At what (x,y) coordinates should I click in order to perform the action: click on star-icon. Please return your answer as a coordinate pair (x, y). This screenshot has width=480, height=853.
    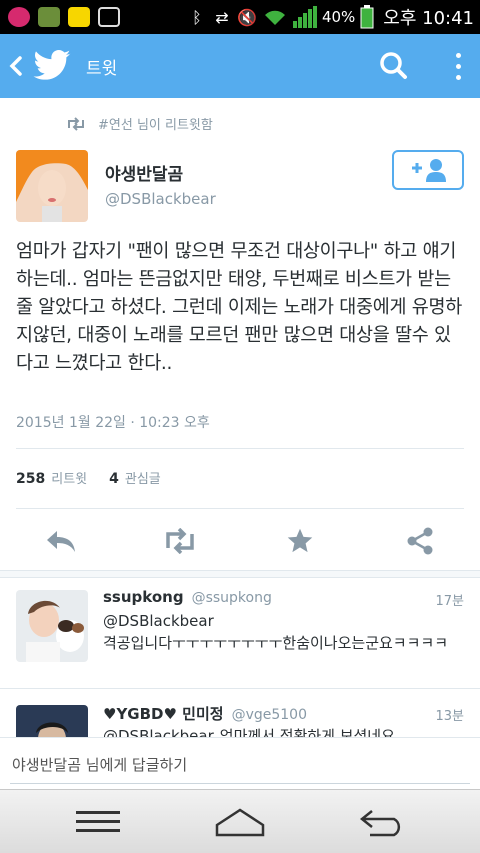
    Looking at the image, I should click on (300, 540).